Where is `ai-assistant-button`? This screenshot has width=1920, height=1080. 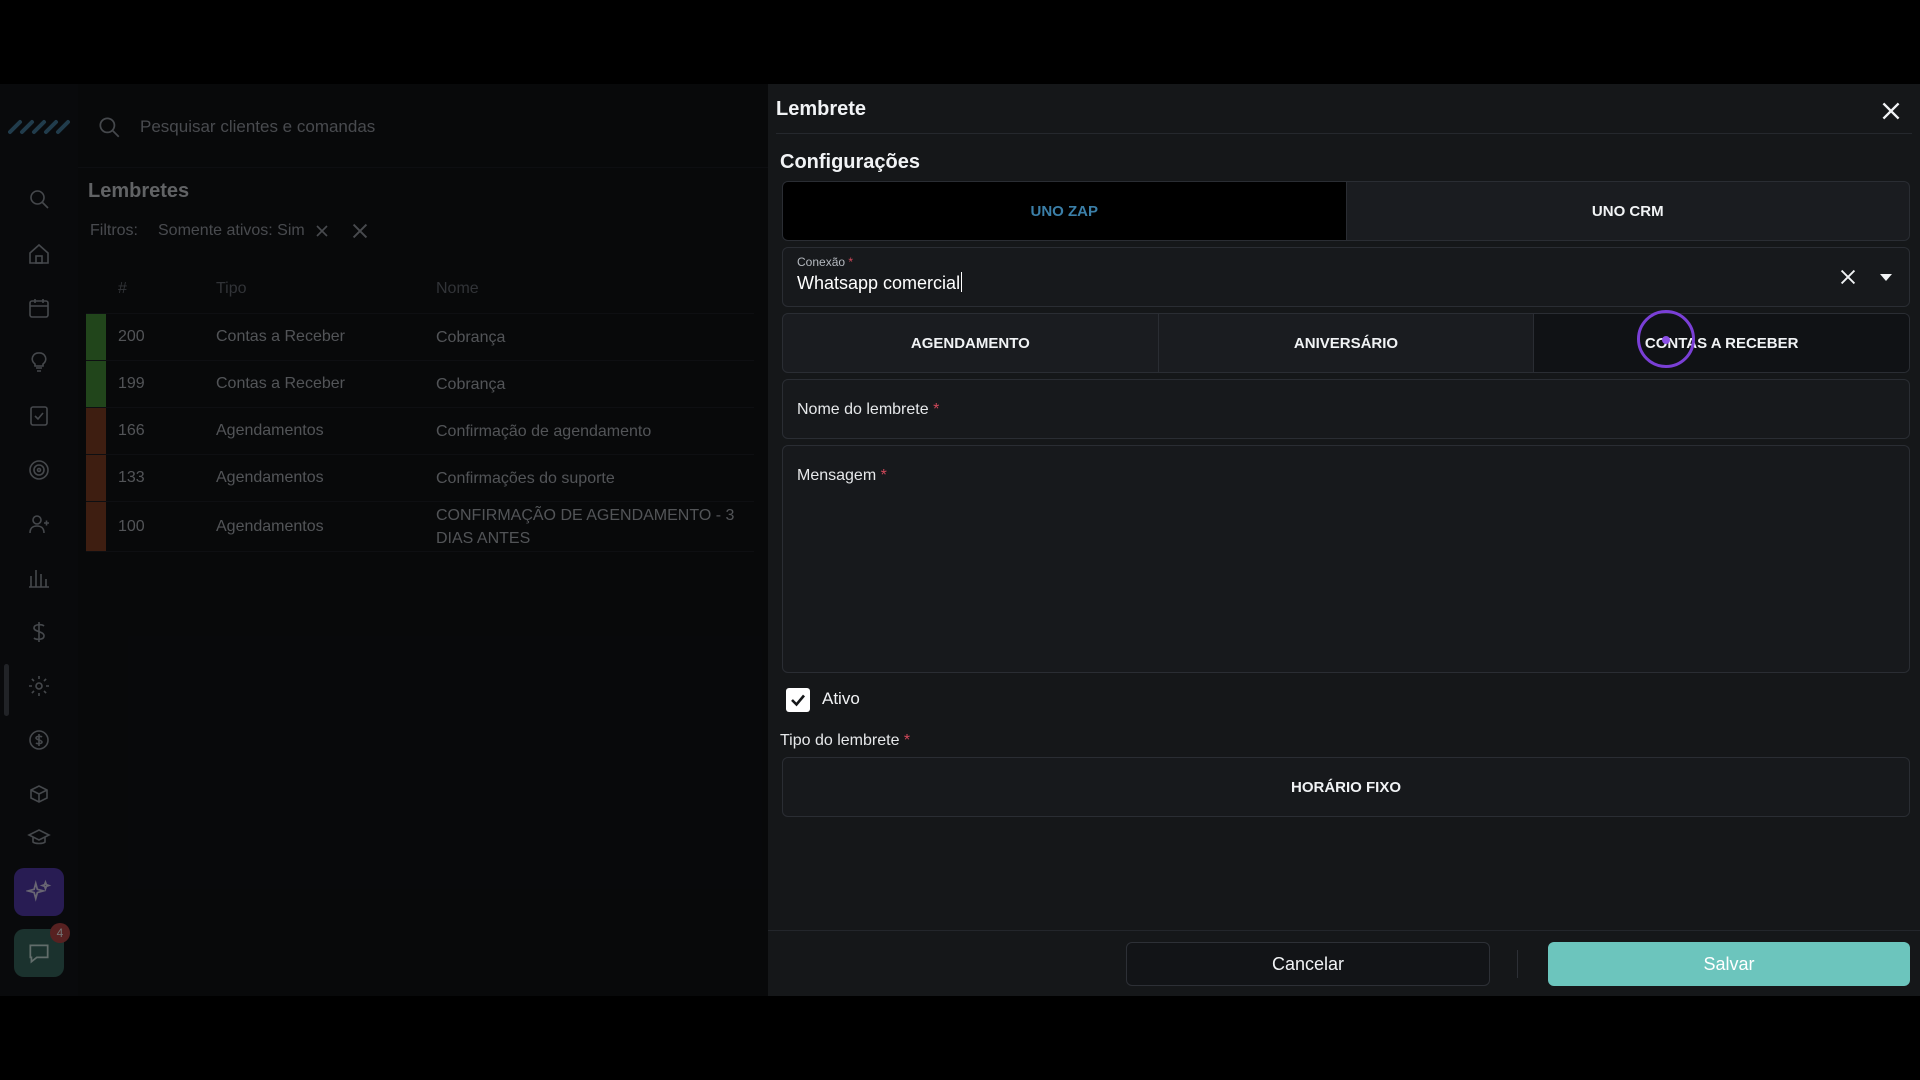
ai-assistant-button is located at coordinates (39, 892).